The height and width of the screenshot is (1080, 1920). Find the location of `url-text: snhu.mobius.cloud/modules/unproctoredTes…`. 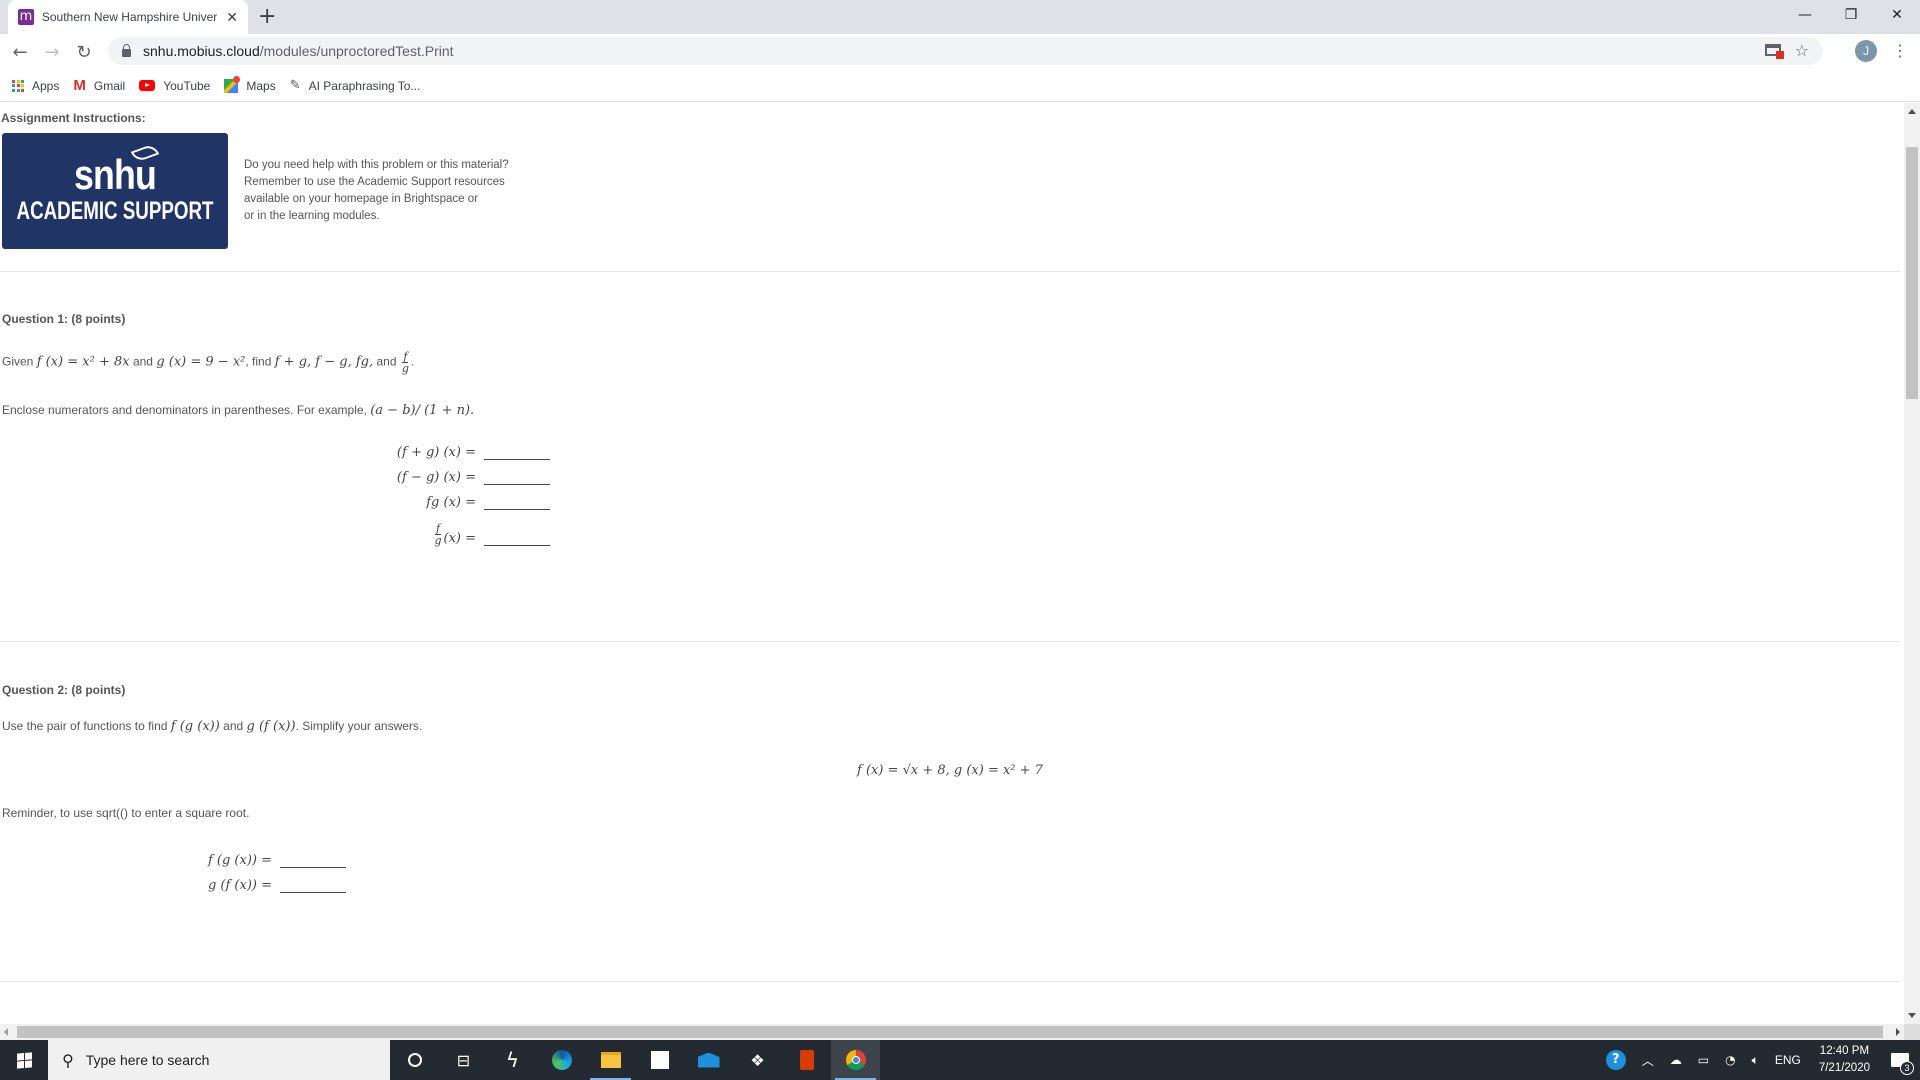

url-text: snhu.mobius.cloud/modules/unproctoredTes… is located at coordinates (298, 51).